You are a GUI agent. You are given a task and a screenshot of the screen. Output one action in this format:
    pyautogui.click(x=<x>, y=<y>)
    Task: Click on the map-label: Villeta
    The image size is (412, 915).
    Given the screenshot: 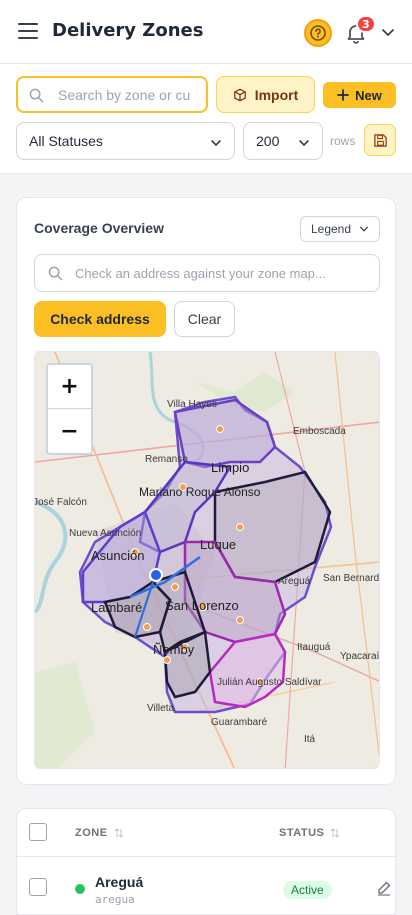 What is the action you would take?
    pyautogui.click(x=160, y=708)
    